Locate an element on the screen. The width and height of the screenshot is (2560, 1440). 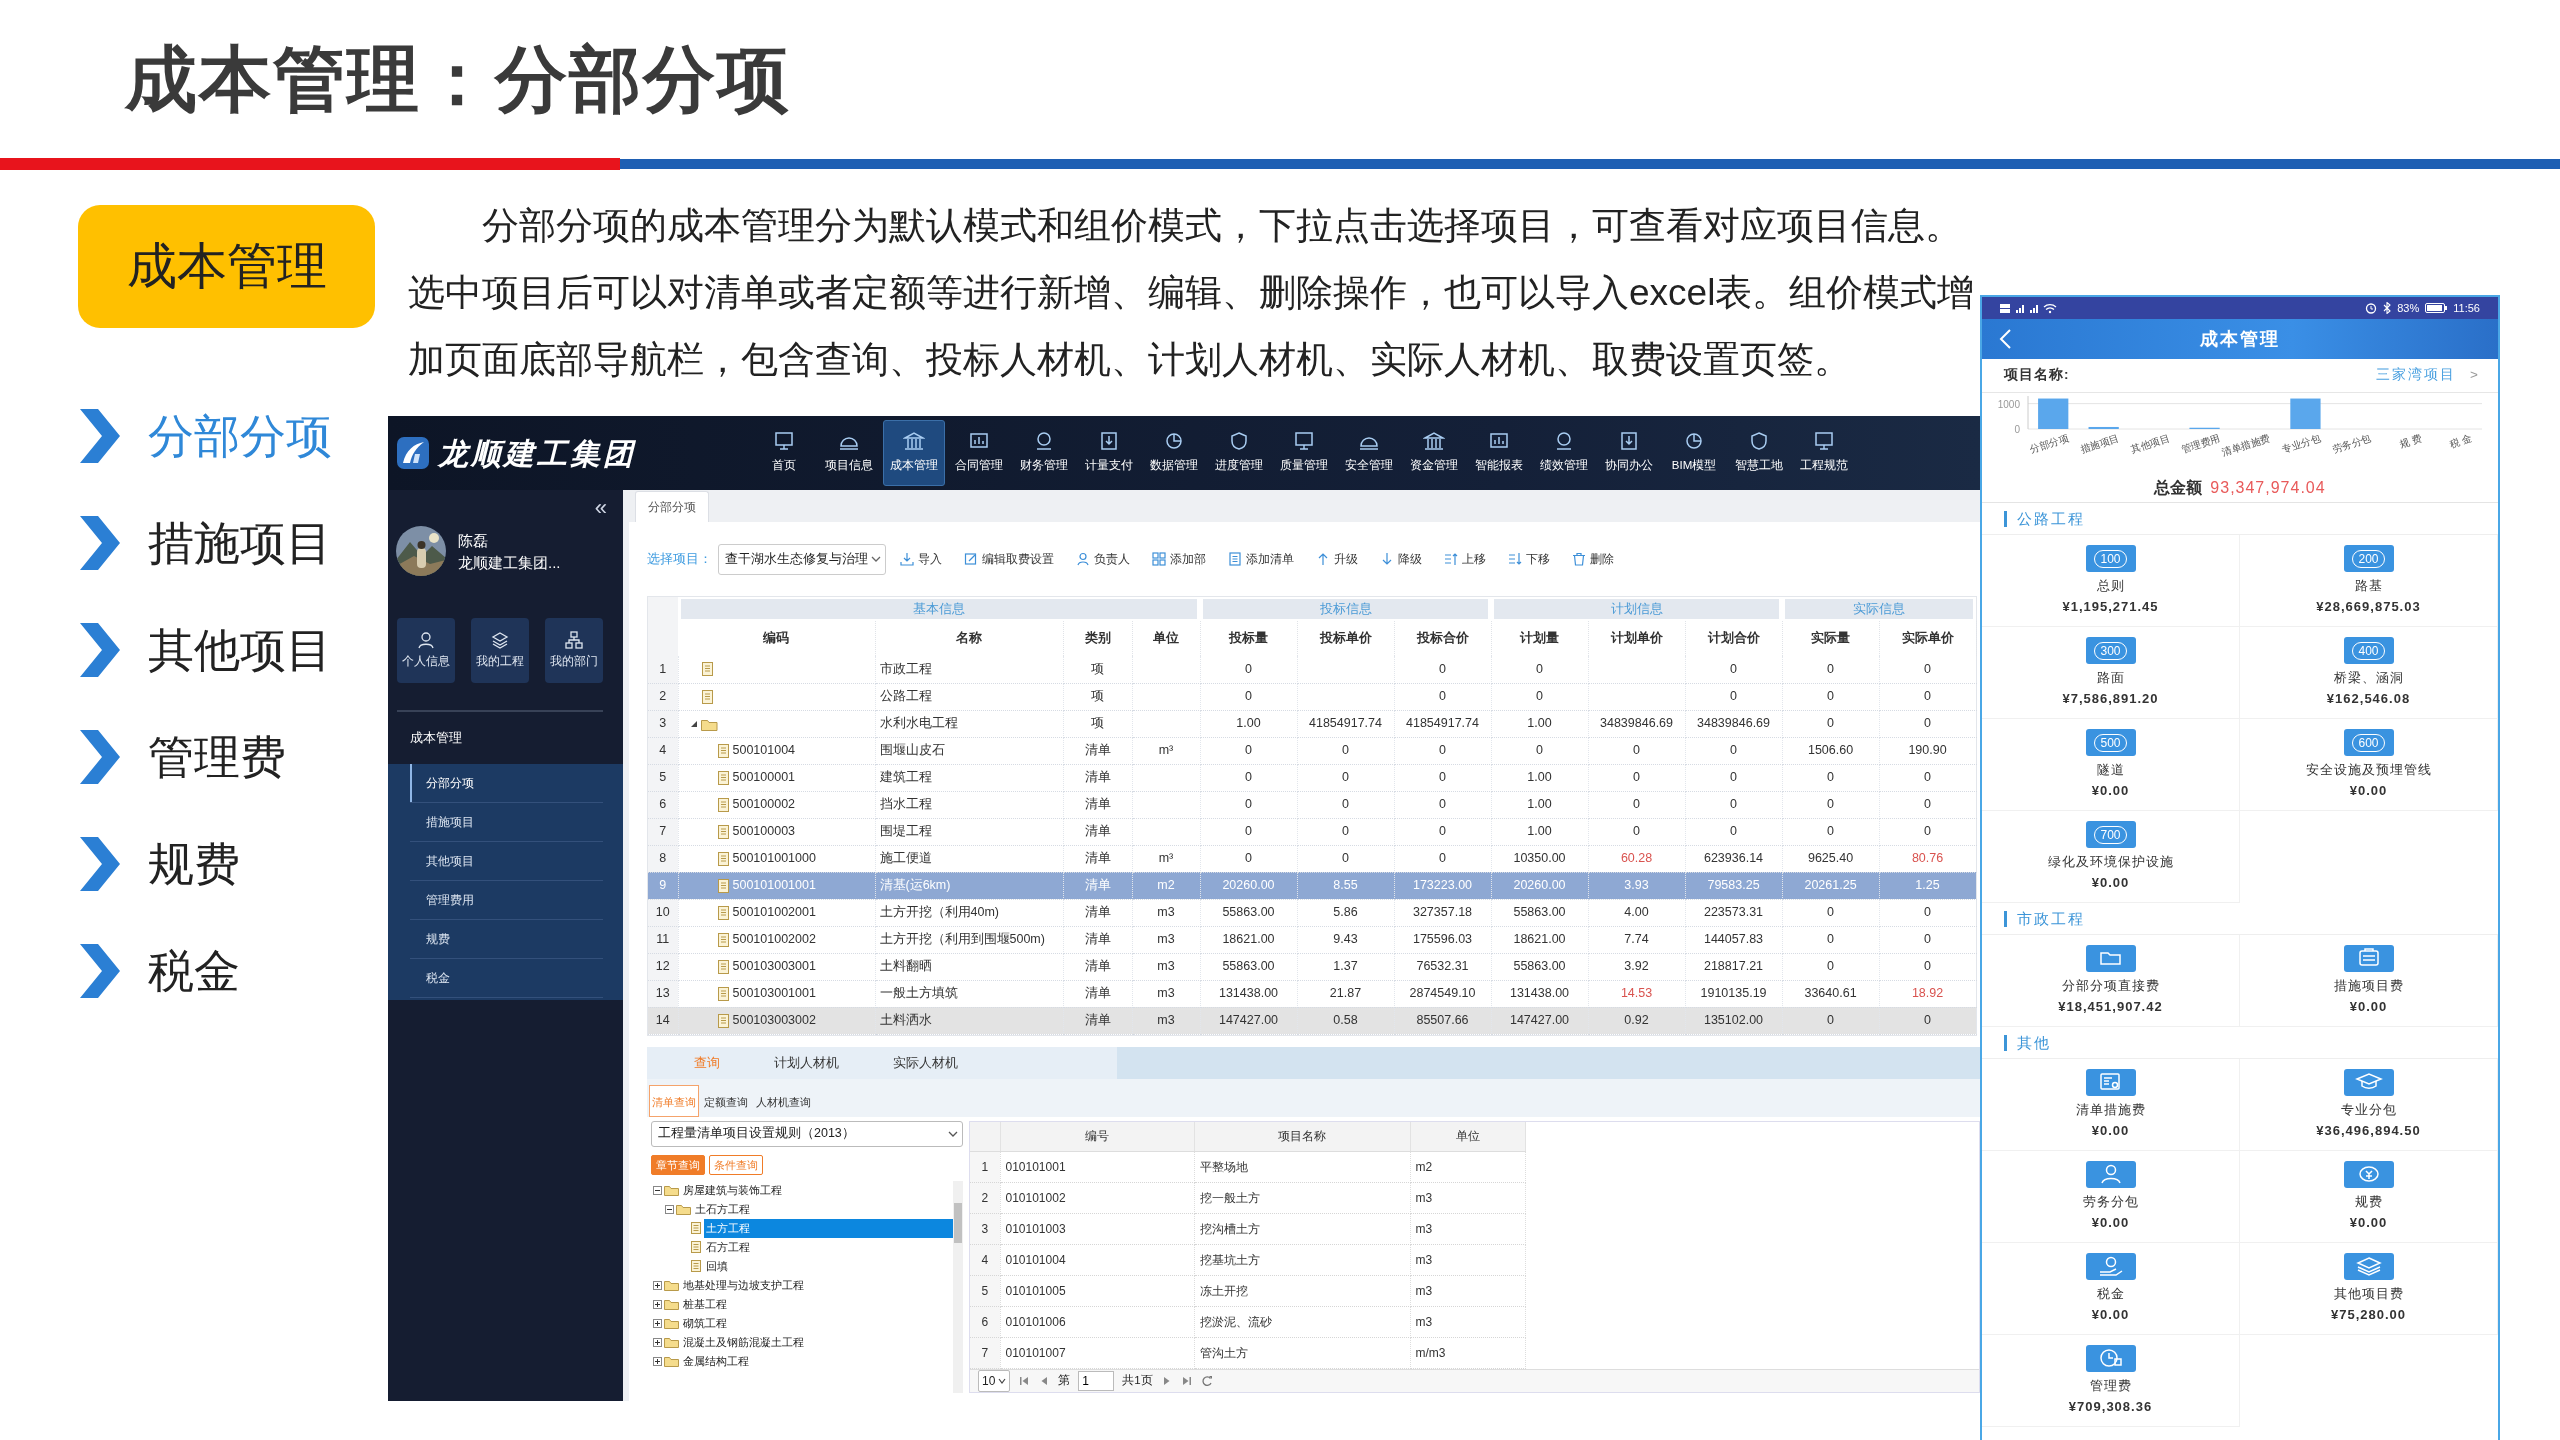
page-input: 1 is located at coordinates (1096, 1381).